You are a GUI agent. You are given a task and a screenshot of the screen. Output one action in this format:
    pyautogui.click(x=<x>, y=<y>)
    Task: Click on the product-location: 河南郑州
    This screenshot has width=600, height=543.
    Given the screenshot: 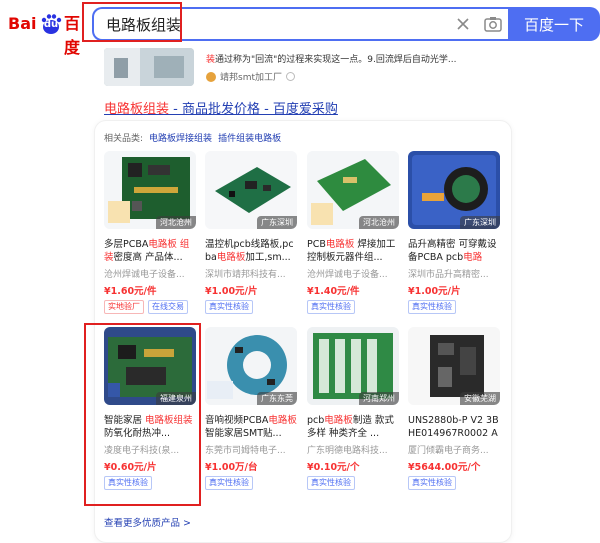 What is the action you would take?
    pyautogui.click(x=379, y=398)
    